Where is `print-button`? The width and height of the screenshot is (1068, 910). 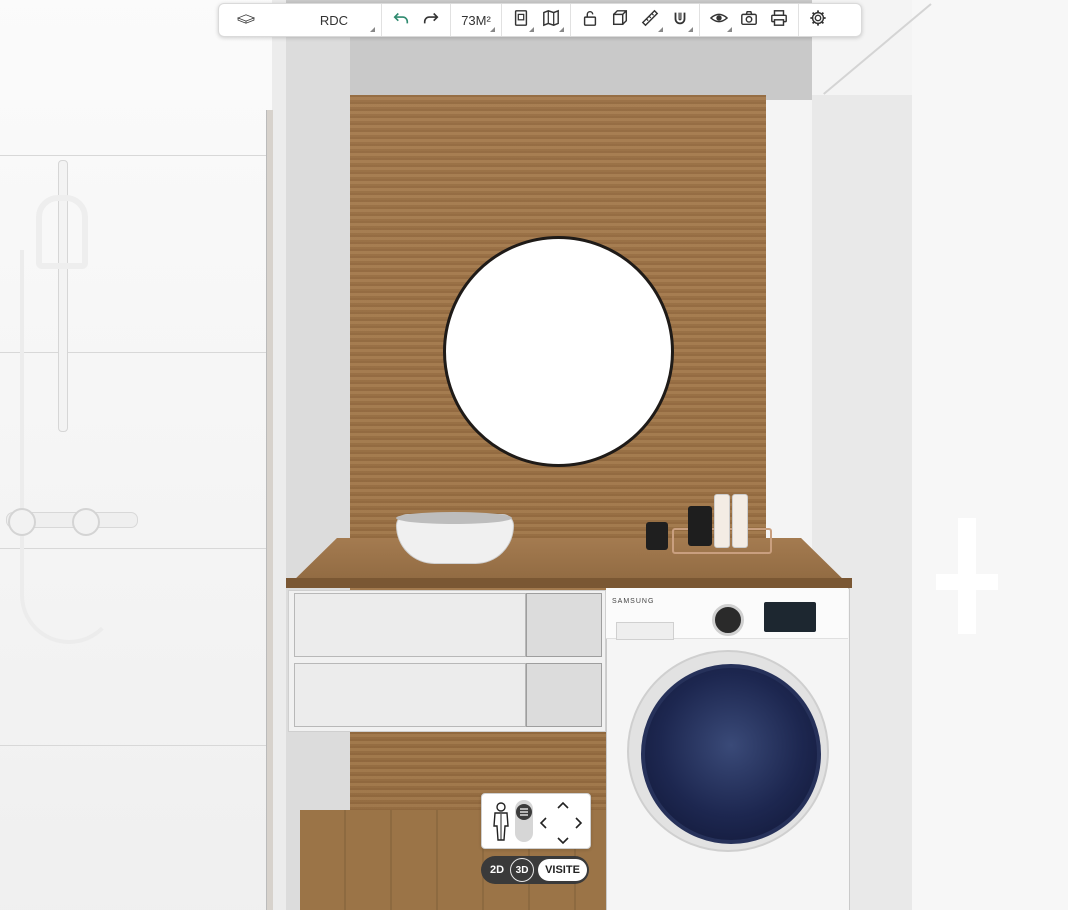
print-button is located at coordinates (779, 20).